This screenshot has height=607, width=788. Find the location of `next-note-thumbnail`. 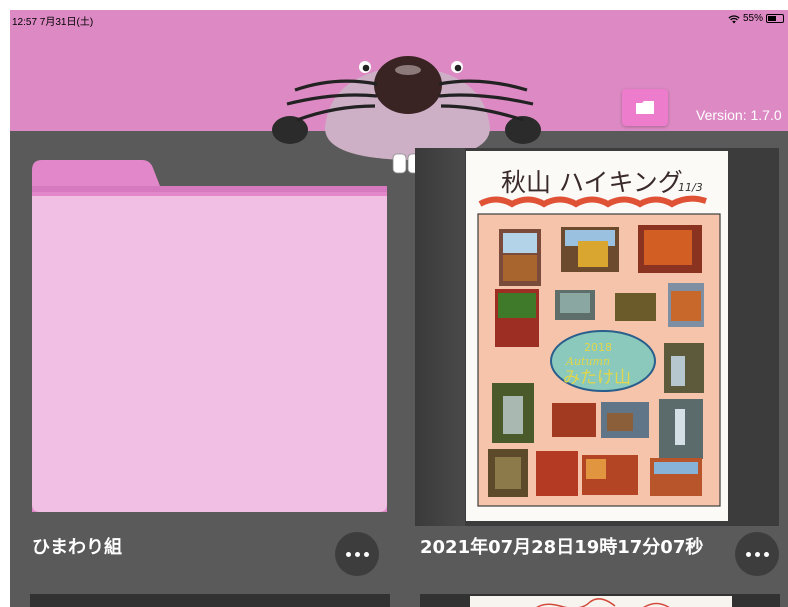

next-note-thumbnail is located at coordinates (601, 601).